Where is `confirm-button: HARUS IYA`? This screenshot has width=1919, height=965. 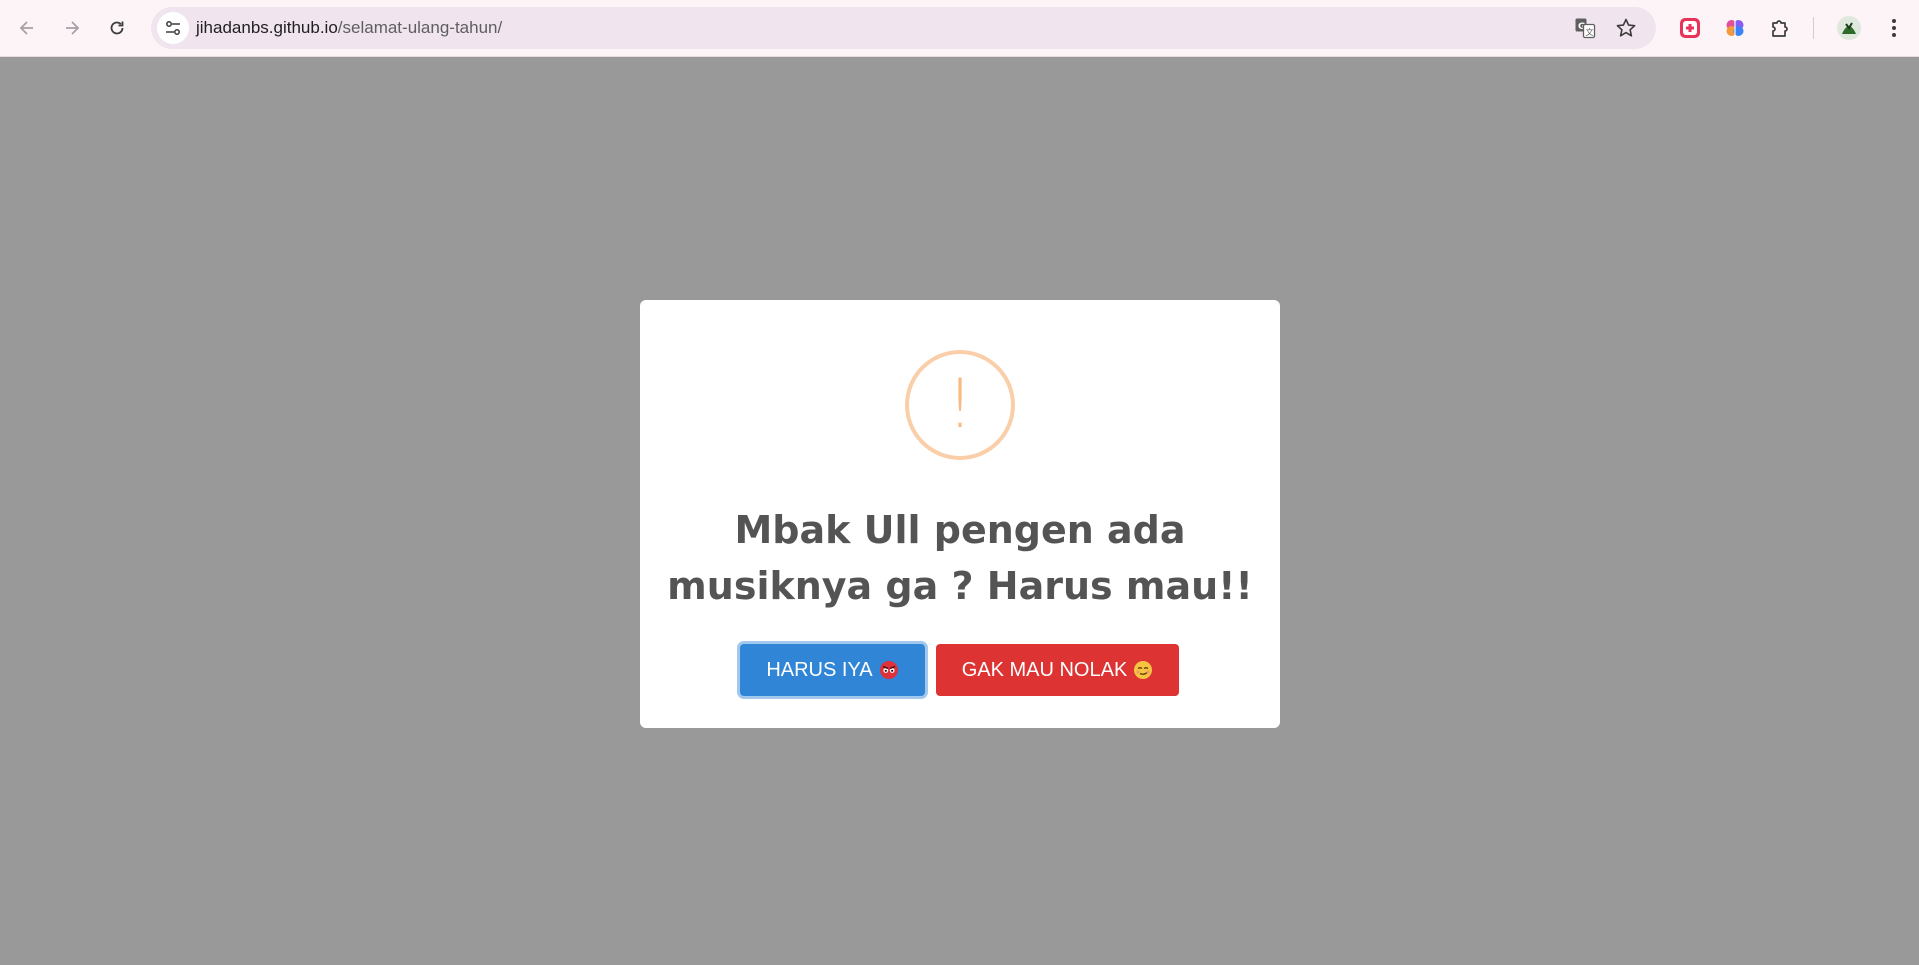 confirm-button: HARUS IYA is located at coordinates (832, 670).